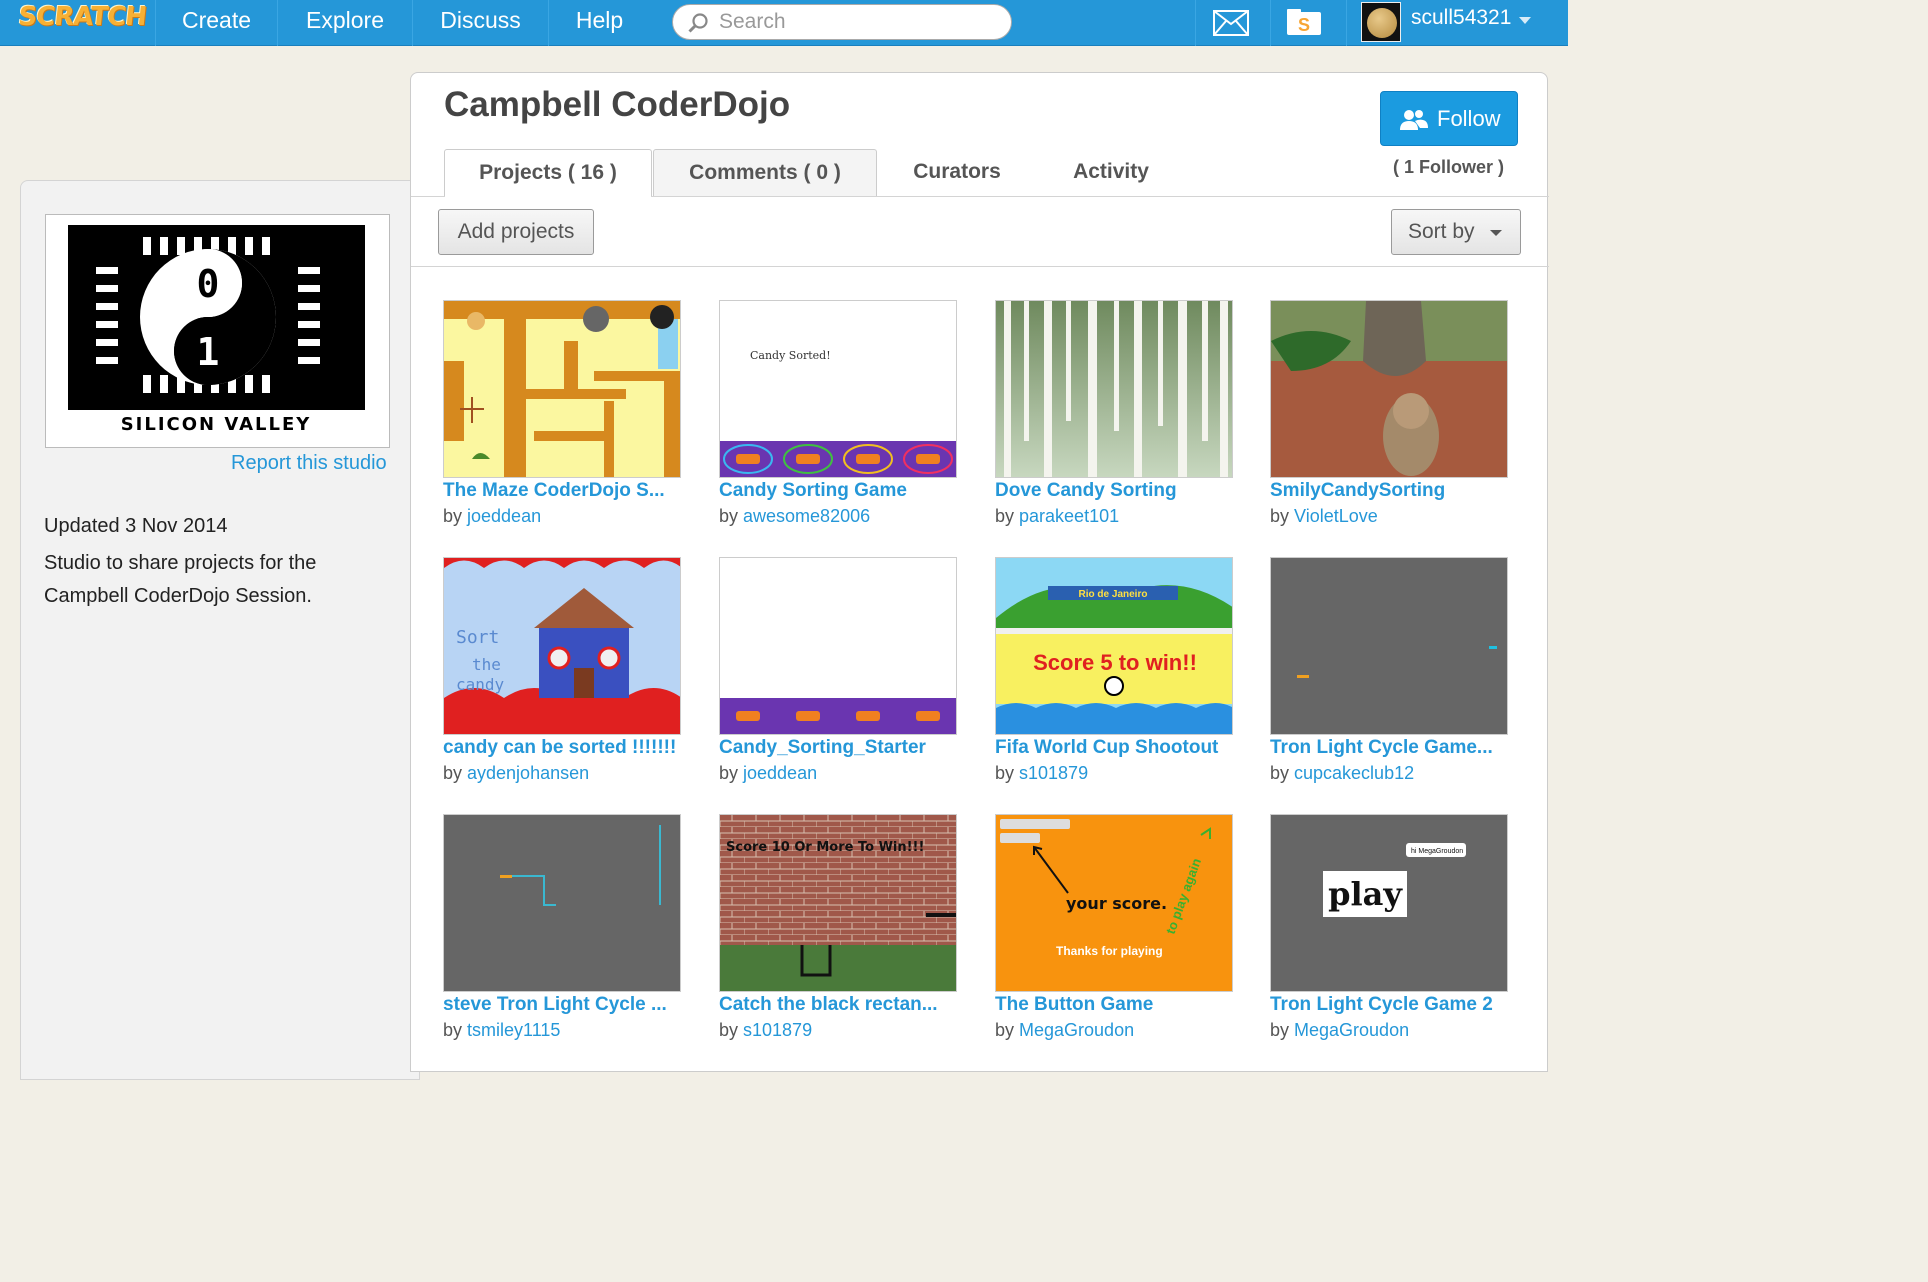 The height and width of the screenshot is (1282, 1928). Describe the element at coordinates (859, 22) in the screenshot. I see `search-input` at that location.